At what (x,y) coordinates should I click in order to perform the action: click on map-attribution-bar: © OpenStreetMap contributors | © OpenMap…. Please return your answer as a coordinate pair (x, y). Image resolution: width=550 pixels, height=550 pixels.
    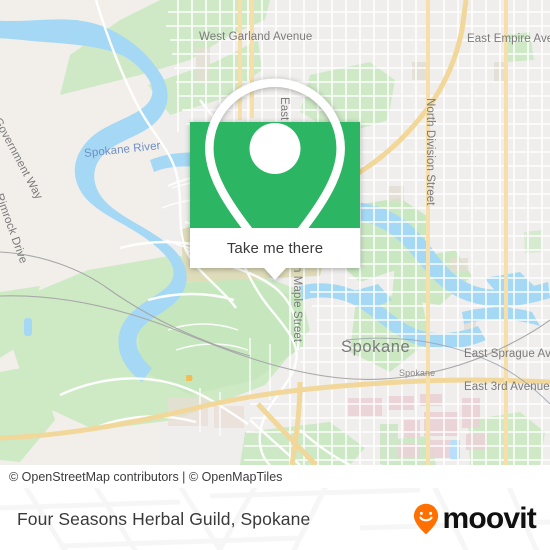
    Looking at the image, I should click on (275, 476).